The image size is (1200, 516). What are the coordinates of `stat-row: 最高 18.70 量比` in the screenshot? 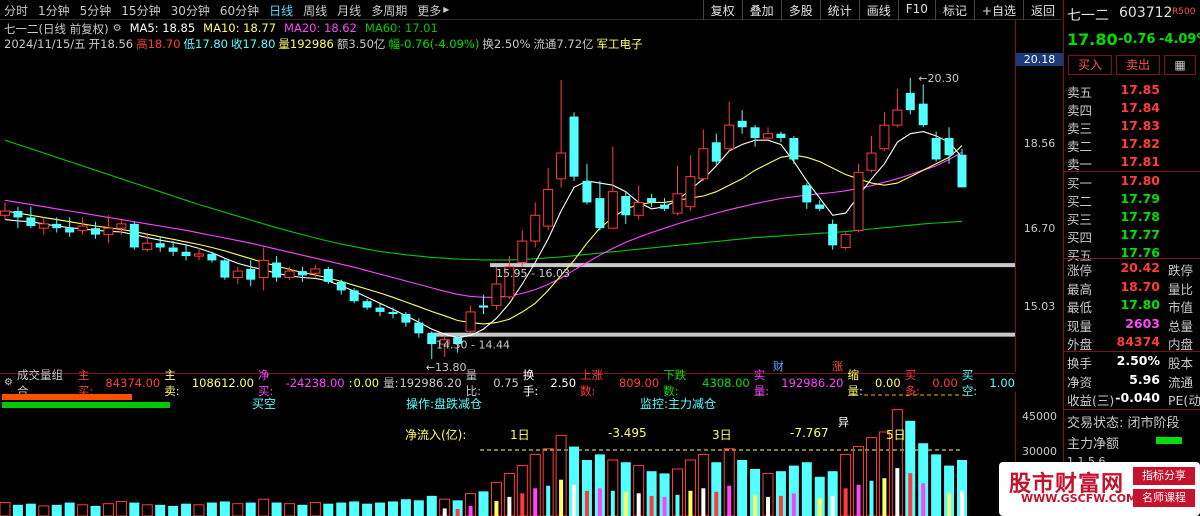 It's located at (1132, 288).